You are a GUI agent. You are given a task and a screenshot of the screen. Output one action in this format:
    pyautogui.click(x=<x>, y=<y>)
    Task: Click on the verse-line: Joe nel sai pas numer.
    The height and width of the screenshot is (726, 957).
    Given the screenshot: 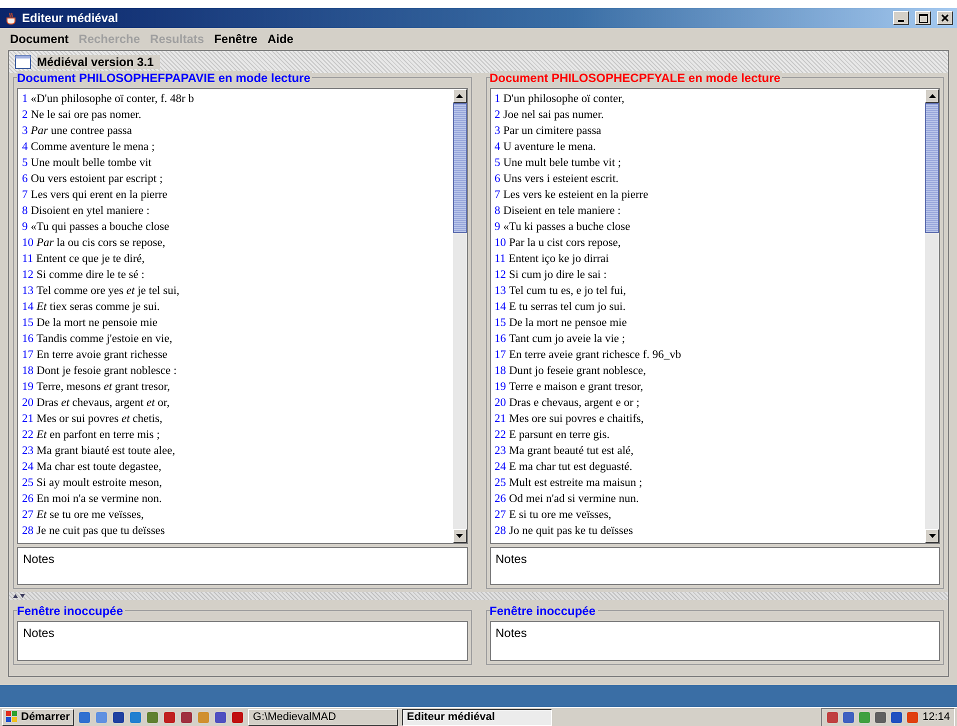 What is the action you would take?
    pyautogui.click(x=553, y=115)
    